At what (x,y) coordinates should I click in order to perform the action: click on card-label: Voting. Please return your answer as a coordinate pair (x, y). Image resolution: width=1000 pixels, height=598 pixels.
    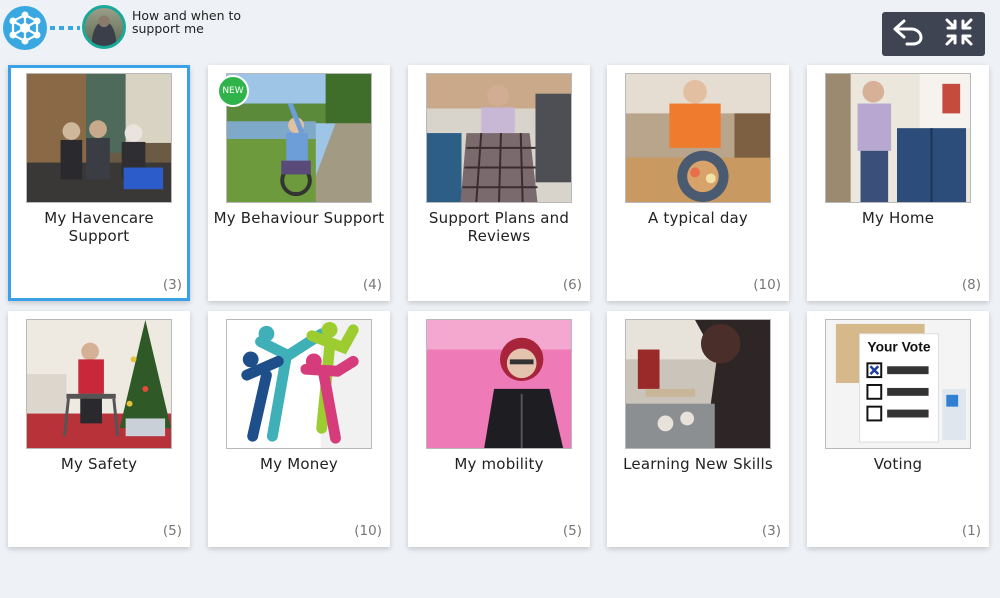
    Looking at the image, I should click on (898, 464).